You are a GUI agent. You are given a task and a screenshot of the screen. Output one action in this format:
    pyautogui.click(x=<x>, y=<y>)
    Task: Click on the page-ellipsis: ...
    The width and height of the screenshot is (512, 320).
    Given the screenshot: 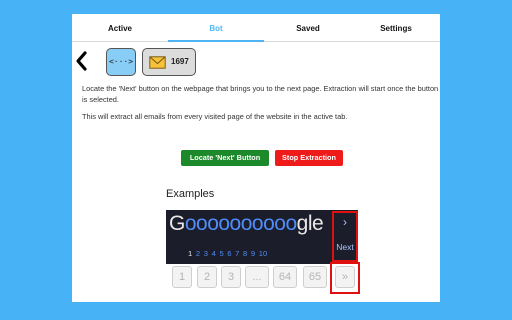 What is the action you would take?
    pyautogui.click(x=257, y=277)
    